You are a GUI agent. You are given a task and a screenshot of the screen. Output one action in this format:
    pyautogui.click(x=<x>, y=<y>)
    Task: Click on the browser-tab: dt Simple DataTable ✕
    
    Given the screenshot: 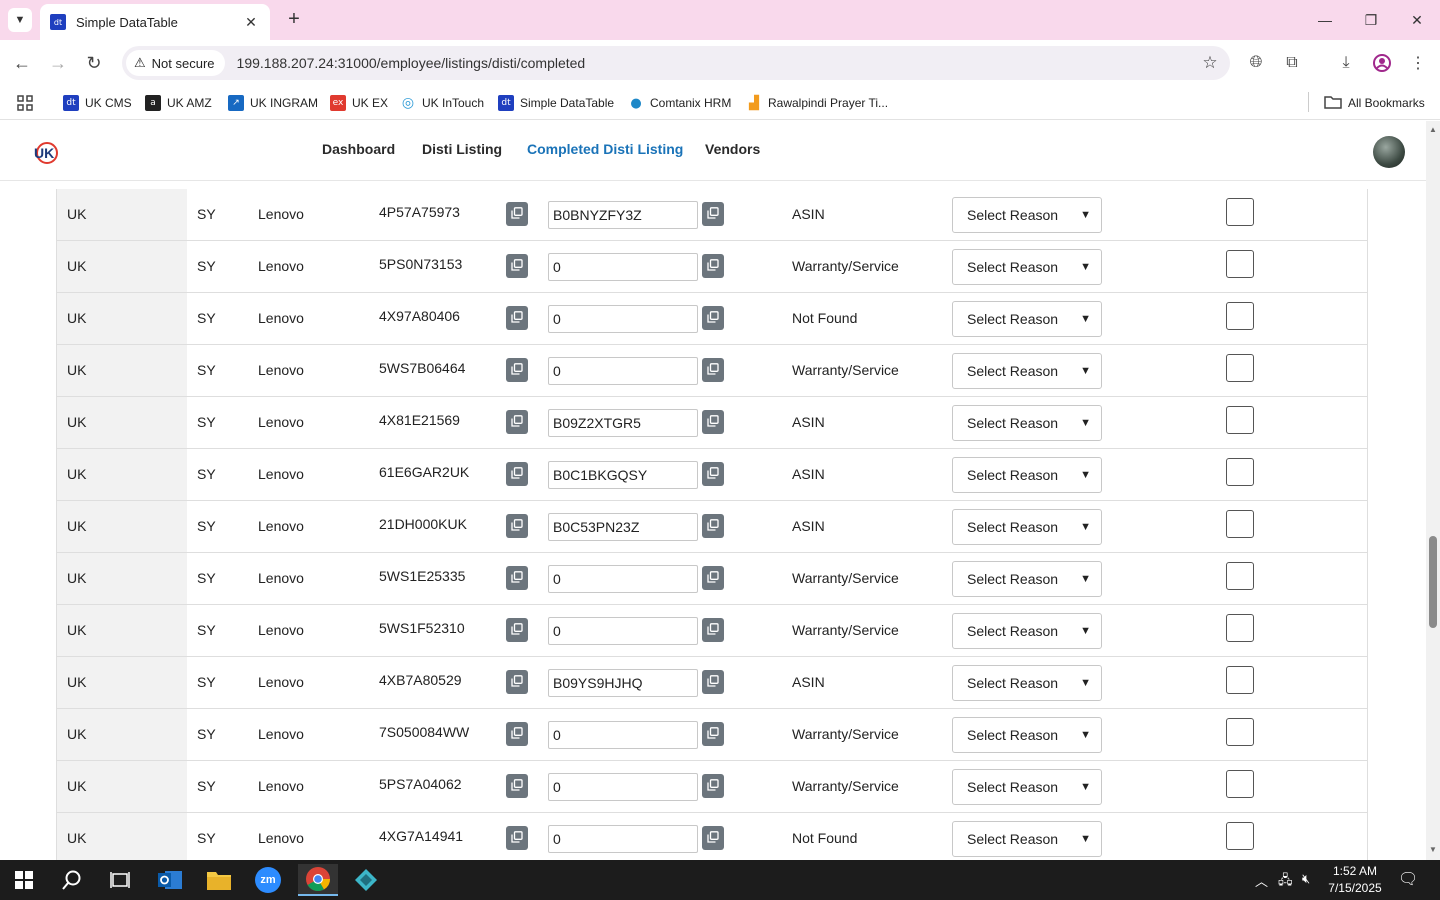 What is the action you would take?
    pyautogui.click(x=155, y=22)
    